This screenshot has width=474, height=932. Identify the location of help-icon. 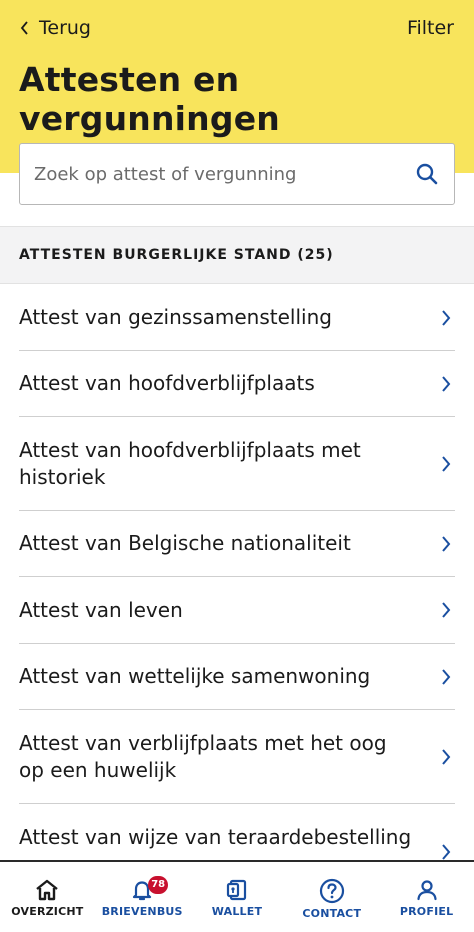
(331, 891).